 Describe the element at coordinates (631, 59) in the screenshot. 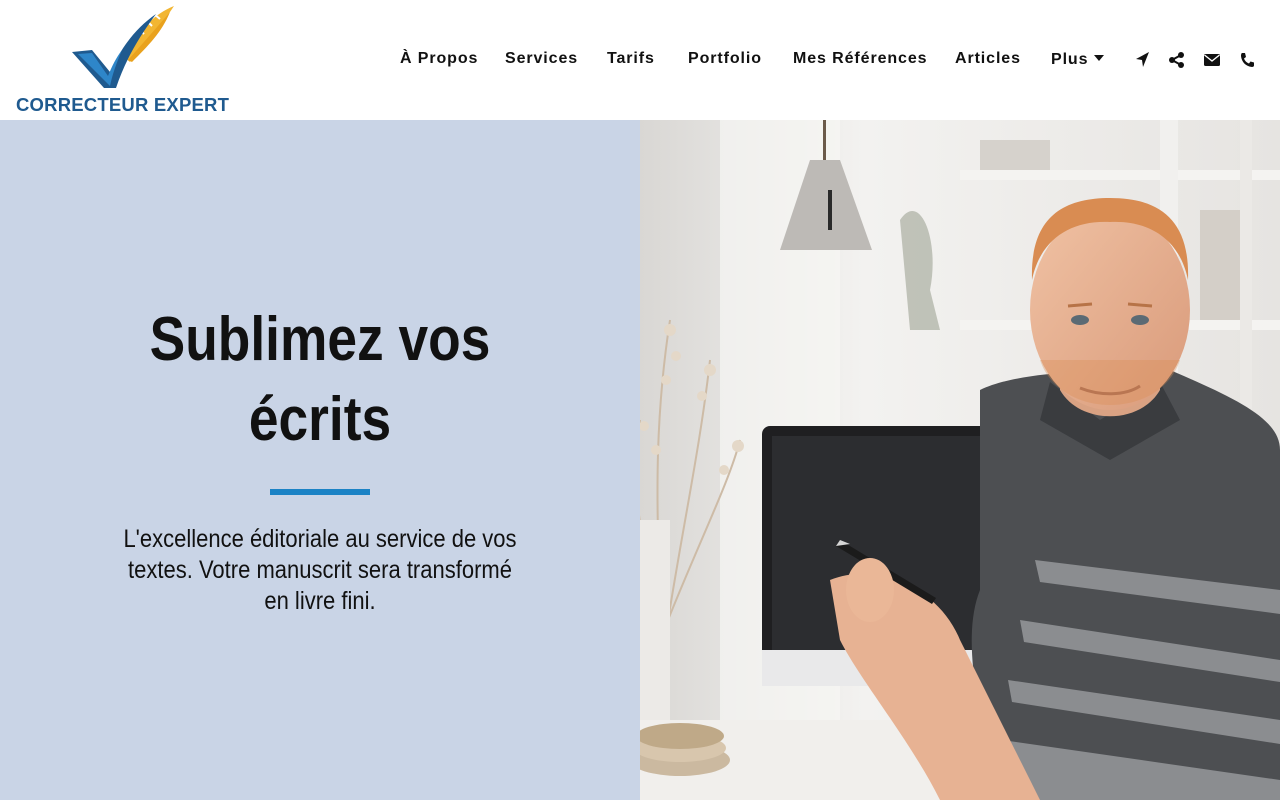

I see `nav-item-tarifs: Tarifs` at that location.